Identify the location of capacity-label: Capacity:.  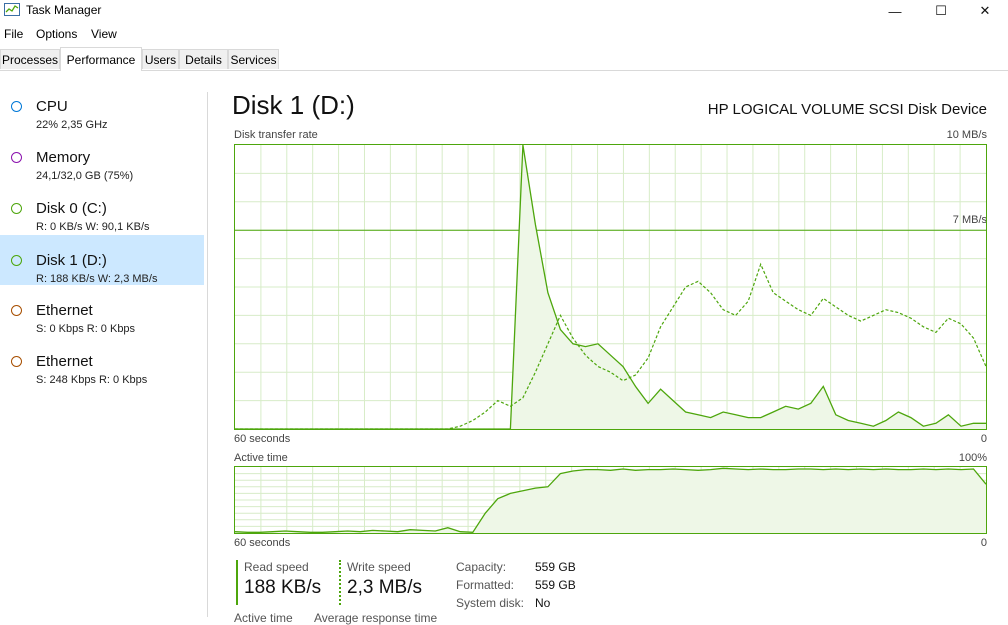
(481, 567).